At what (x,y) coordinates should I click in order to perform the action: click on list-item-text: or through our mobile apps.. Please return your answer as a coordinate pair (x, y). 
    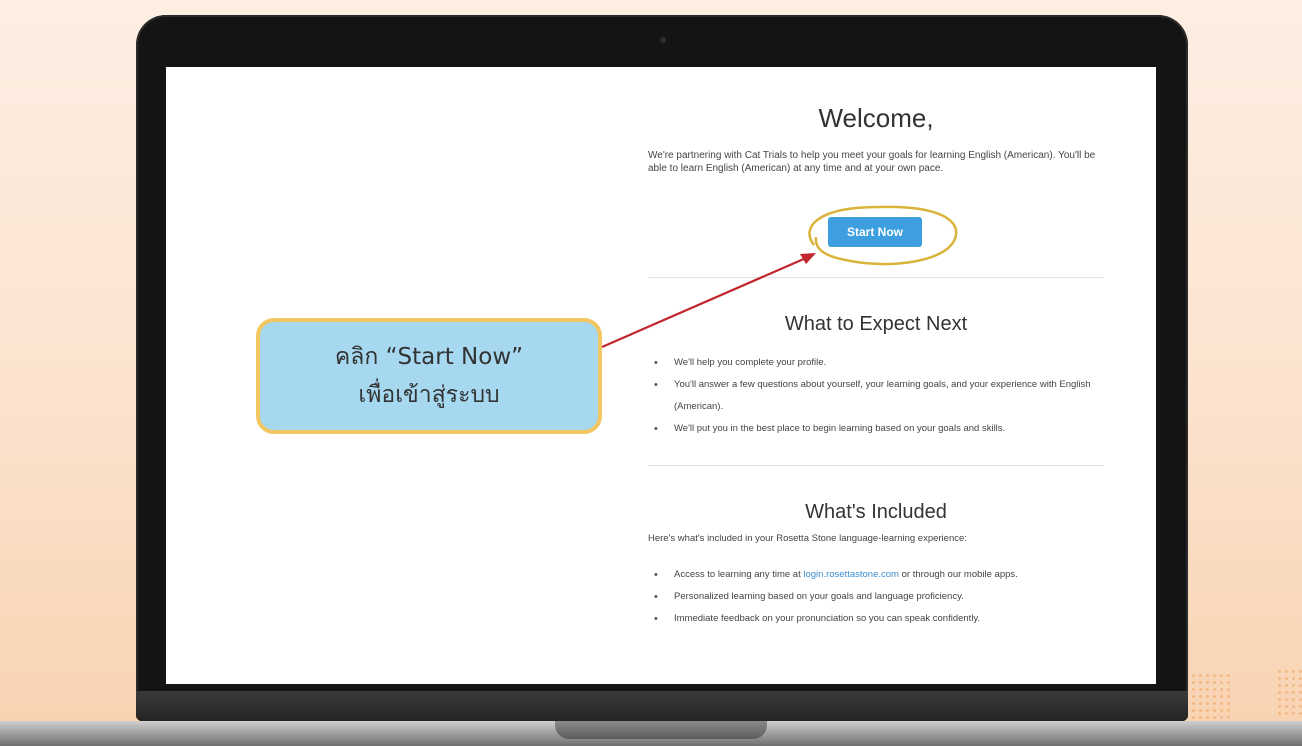
    Looking at the image, I should click on (958, 574).